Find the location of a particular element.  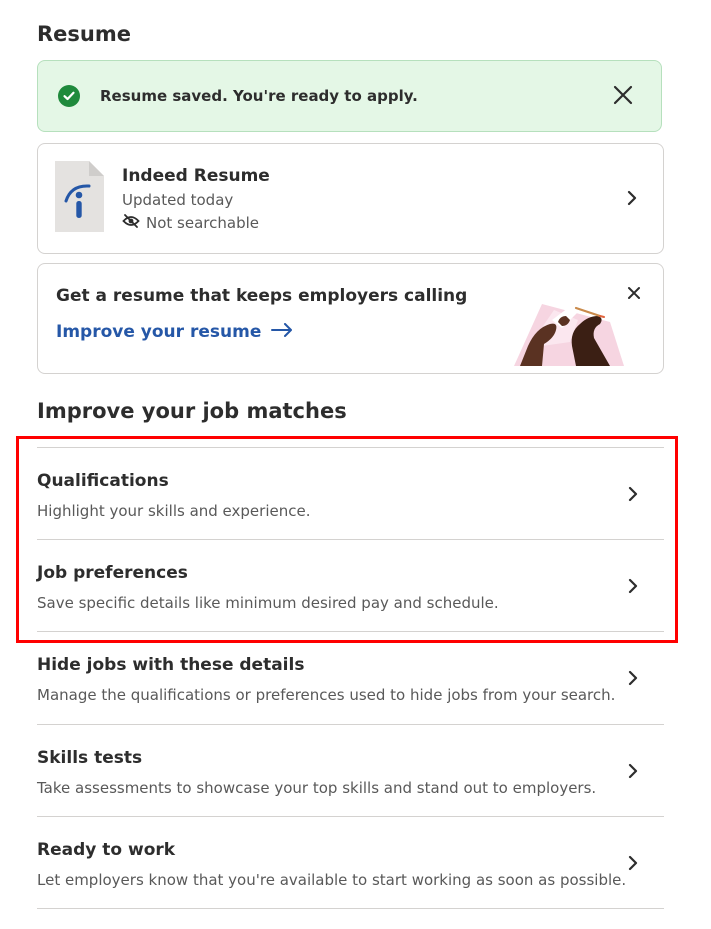

check-circle-icon is located at coordinates (69, 96).